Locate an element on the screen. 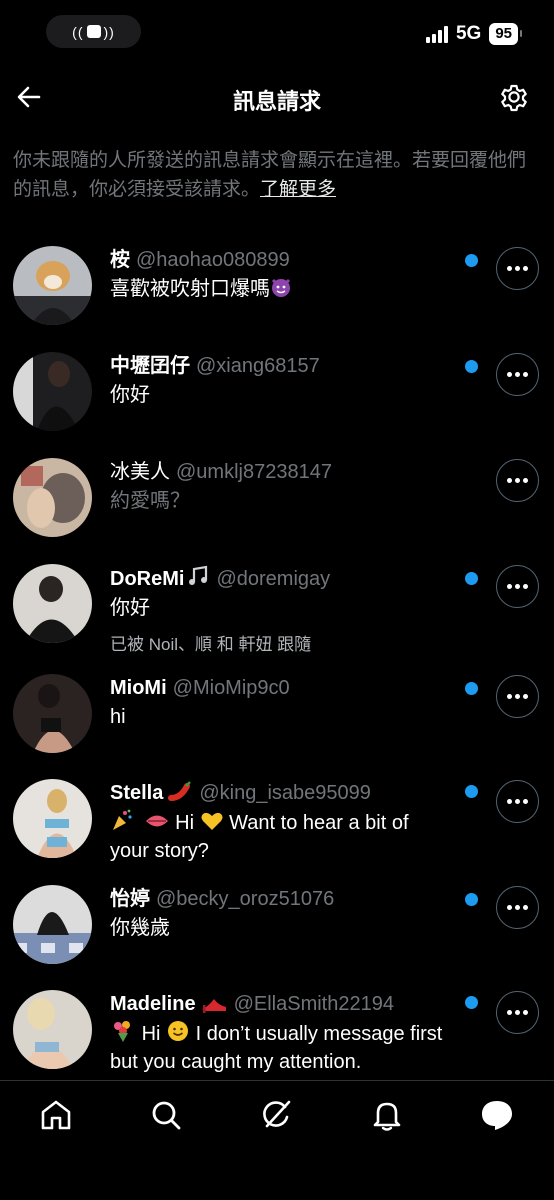 The width and height of the screenshot is (554, 1200). battery-icon: 95 is located at coordinates (505, 34).